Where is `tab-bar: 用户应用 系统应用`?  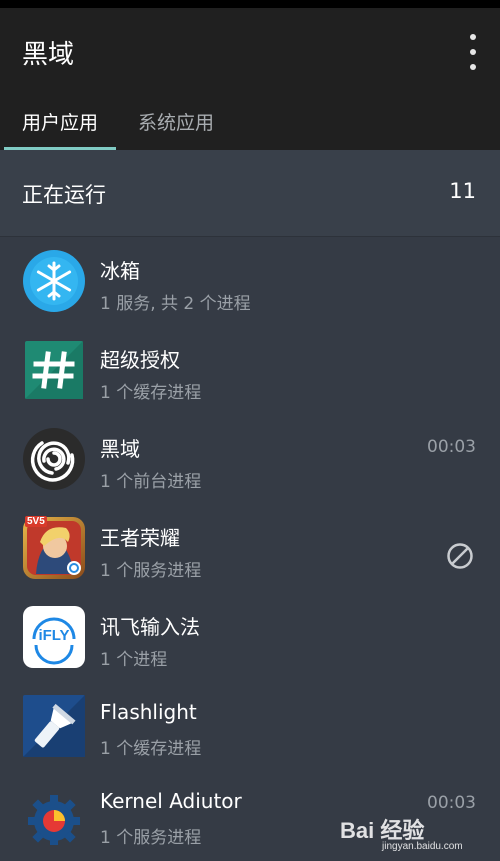 tab-bar: 用户应用 系统应用 is located at coordinates (116, 123).